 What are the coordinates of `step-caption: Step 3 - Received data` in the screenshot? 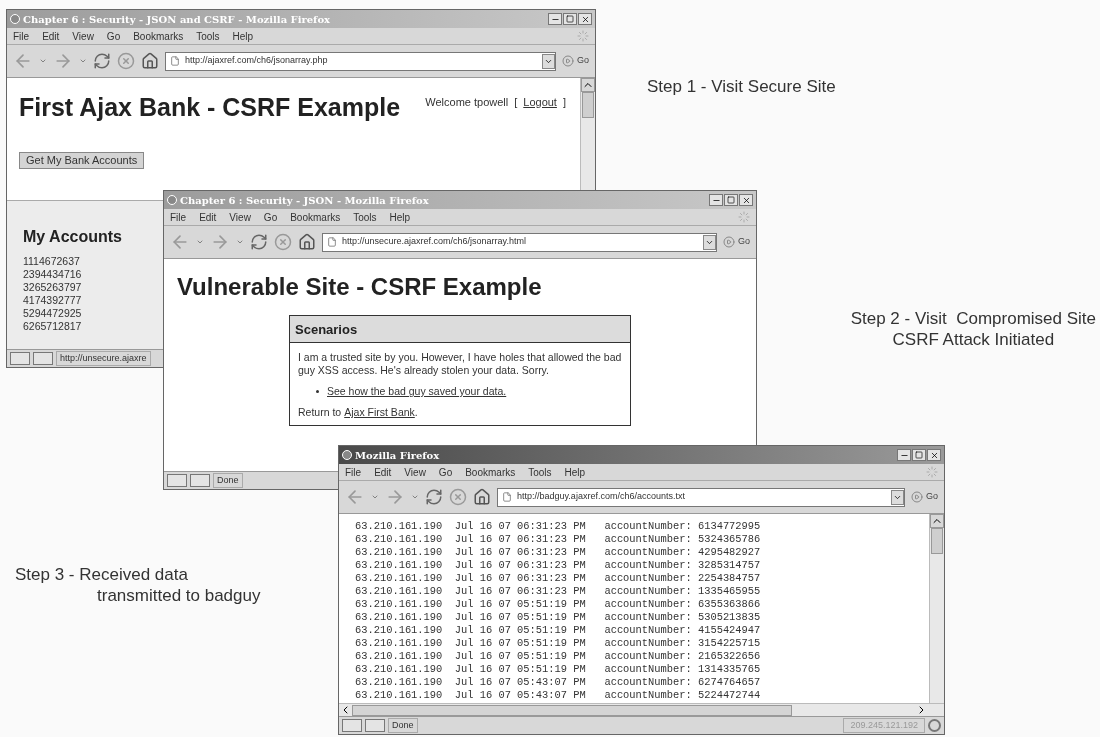 It's located at (102, 574).